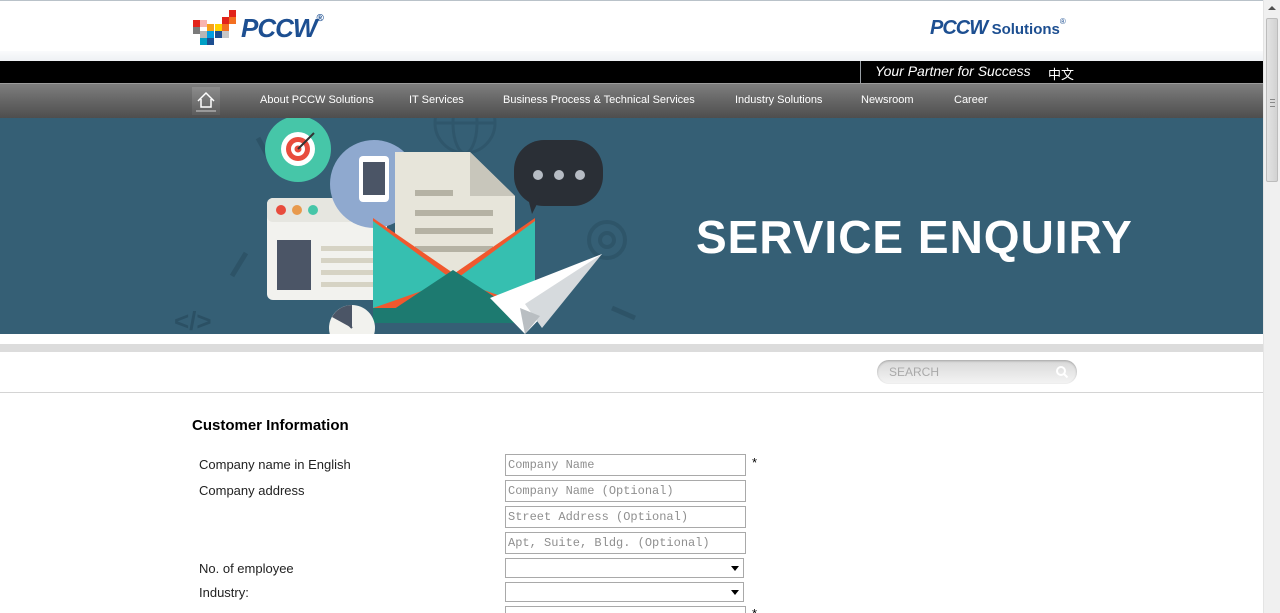 The image size is (1280, 613). Describe the element at coordinates (971, 100) in the screenshot. I see `nav-item-career: Career` at that location.